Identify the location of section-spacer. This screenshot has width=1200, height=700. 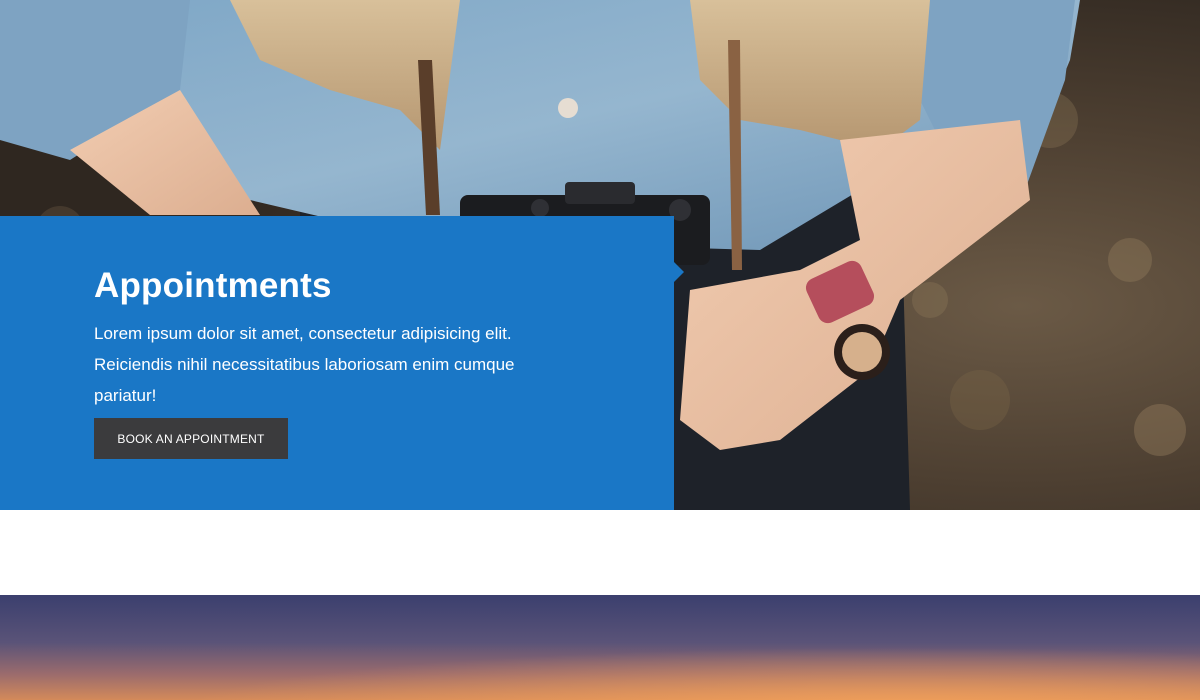
(600, 552).